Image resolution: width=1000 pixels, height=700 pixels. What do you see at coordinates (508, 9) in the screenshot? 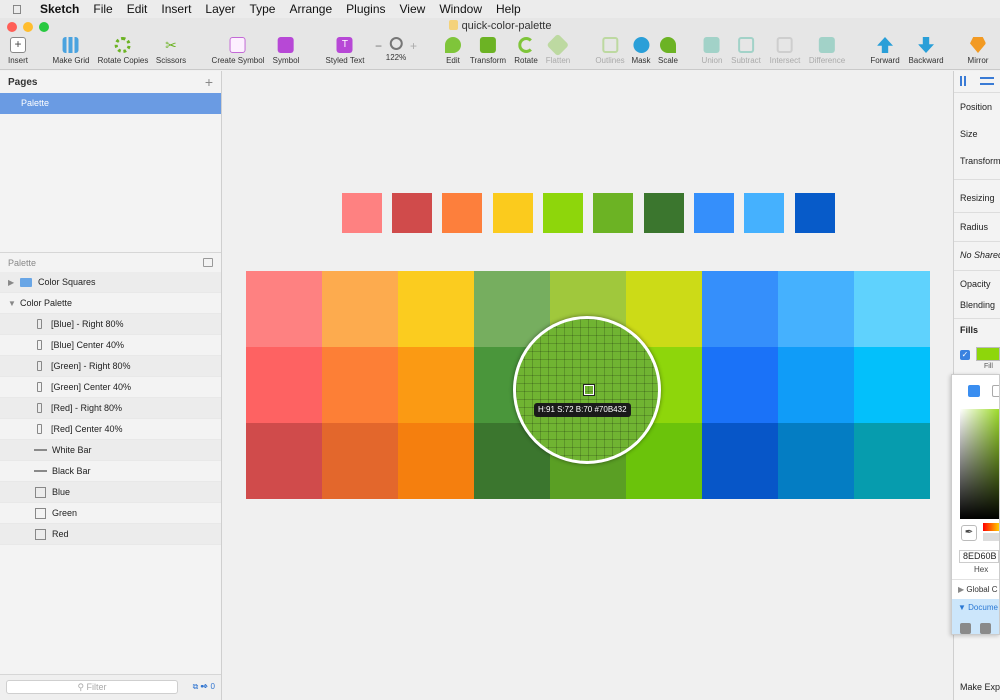
I see `menu-help: Help` at bounding box center [508, 9].